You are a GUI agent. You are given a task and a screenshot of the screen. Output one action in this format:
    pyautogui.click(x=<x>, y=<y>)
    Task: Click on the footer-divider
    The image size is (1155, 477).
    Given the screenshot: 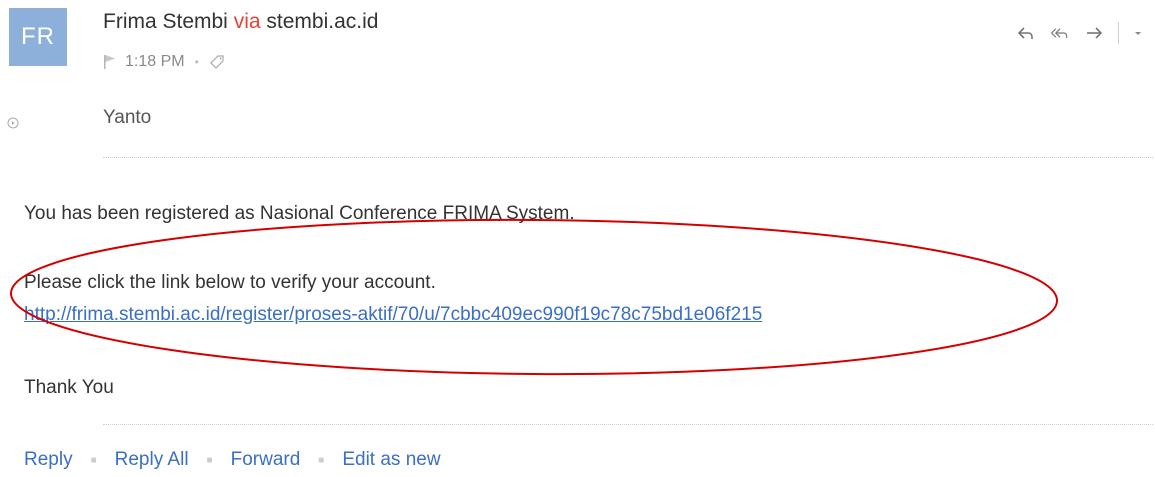 What is the action you would take?
    pyautogui.click(x=628, y=424)
    